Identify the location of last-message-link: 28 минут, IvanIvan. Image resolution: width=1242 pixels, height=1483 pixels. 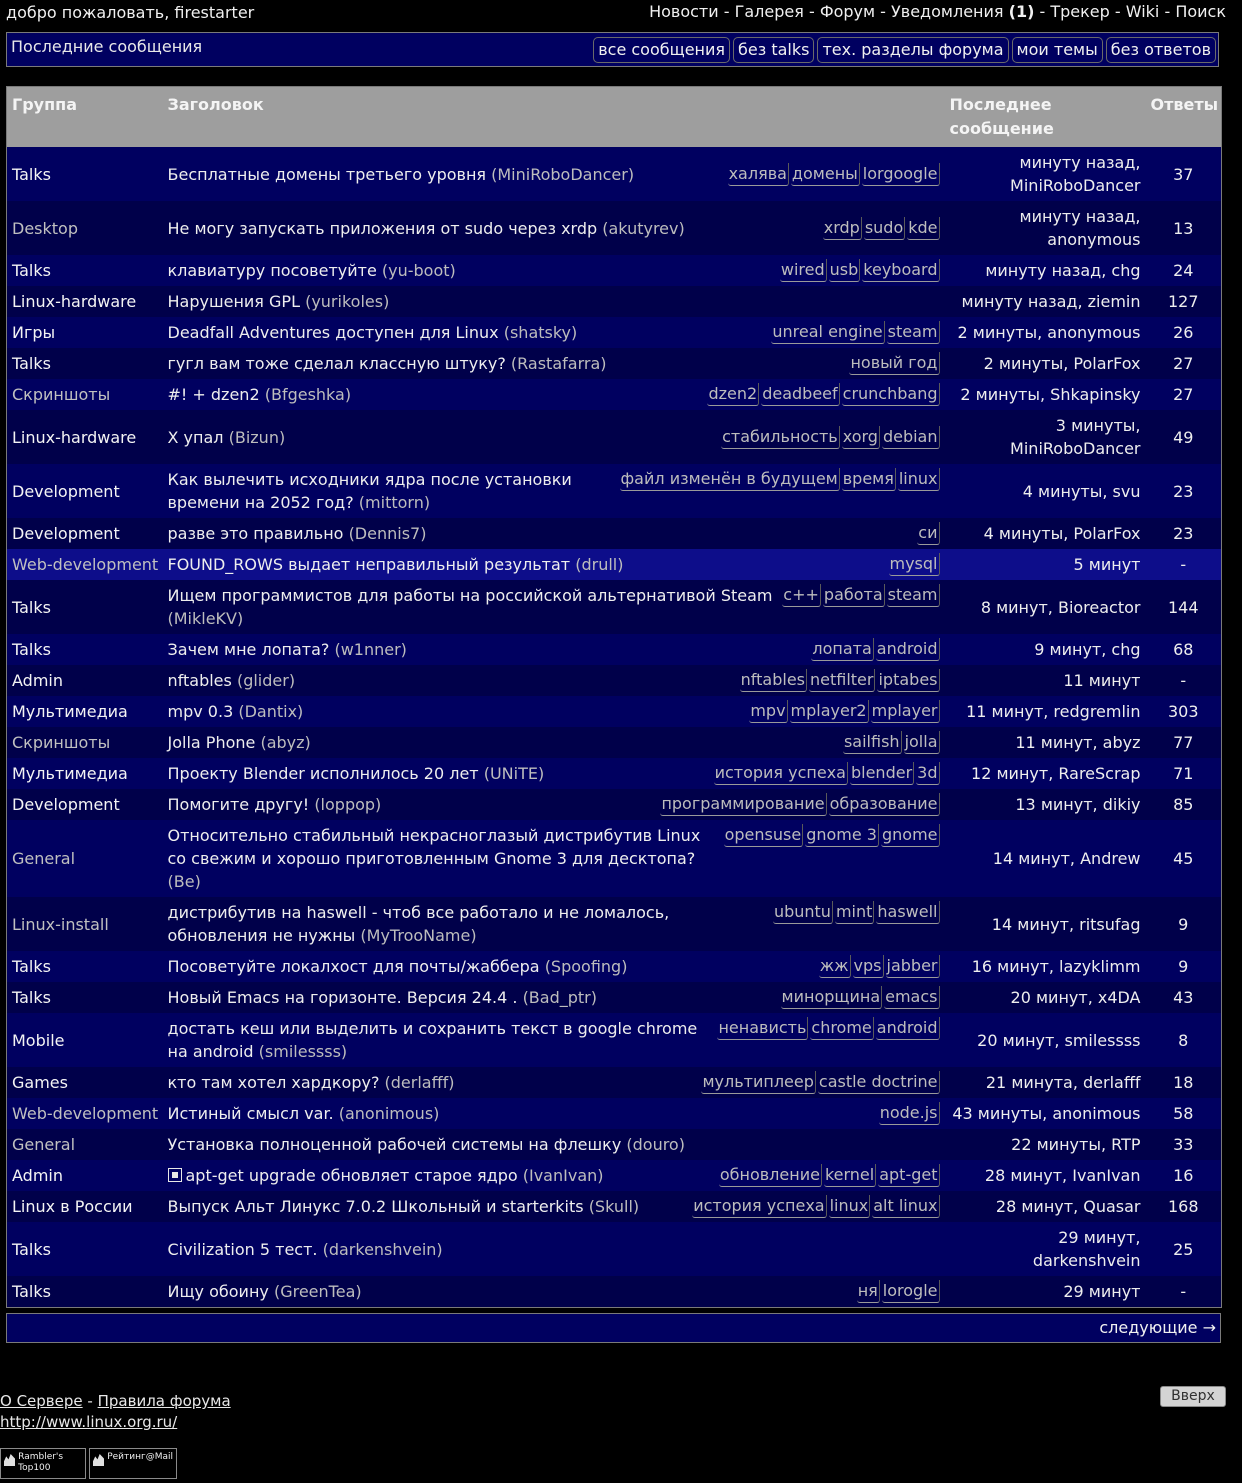
(1045, 1175).